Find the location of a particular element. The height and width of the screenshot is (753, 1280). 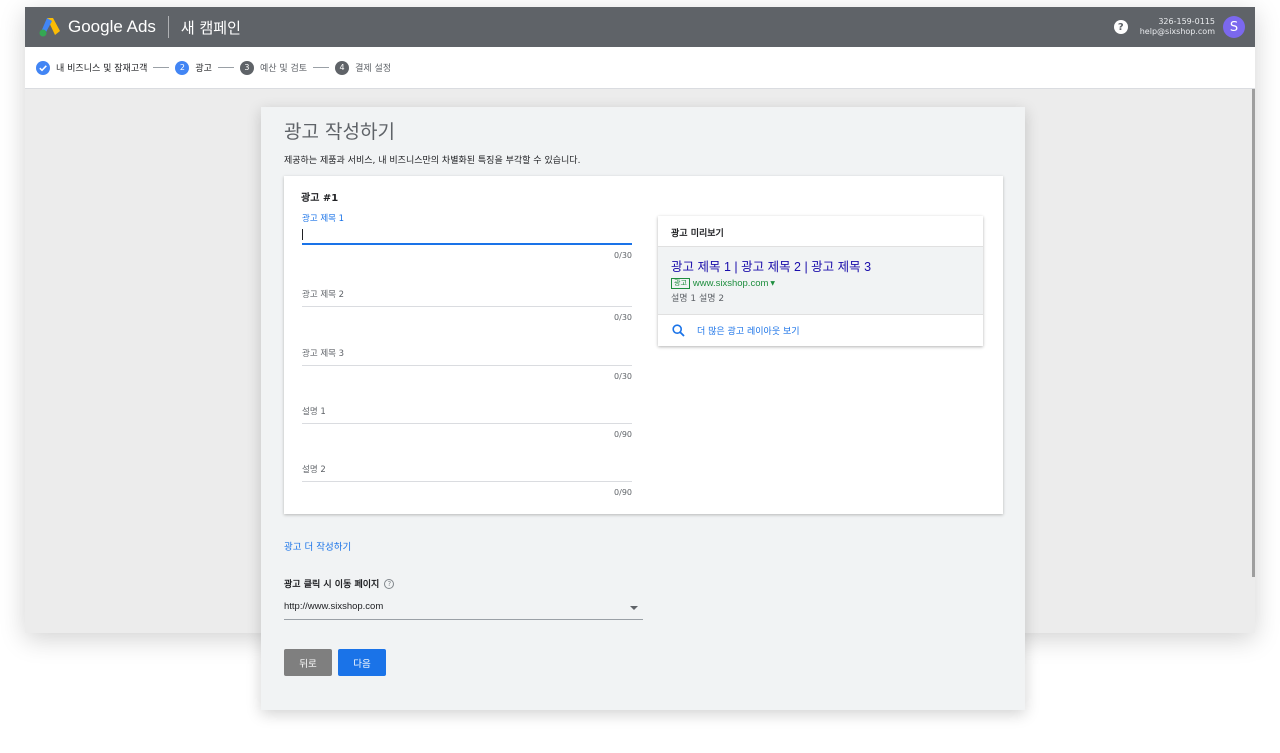

dropdown-arrow-icon is located at coordinates (634, 608).